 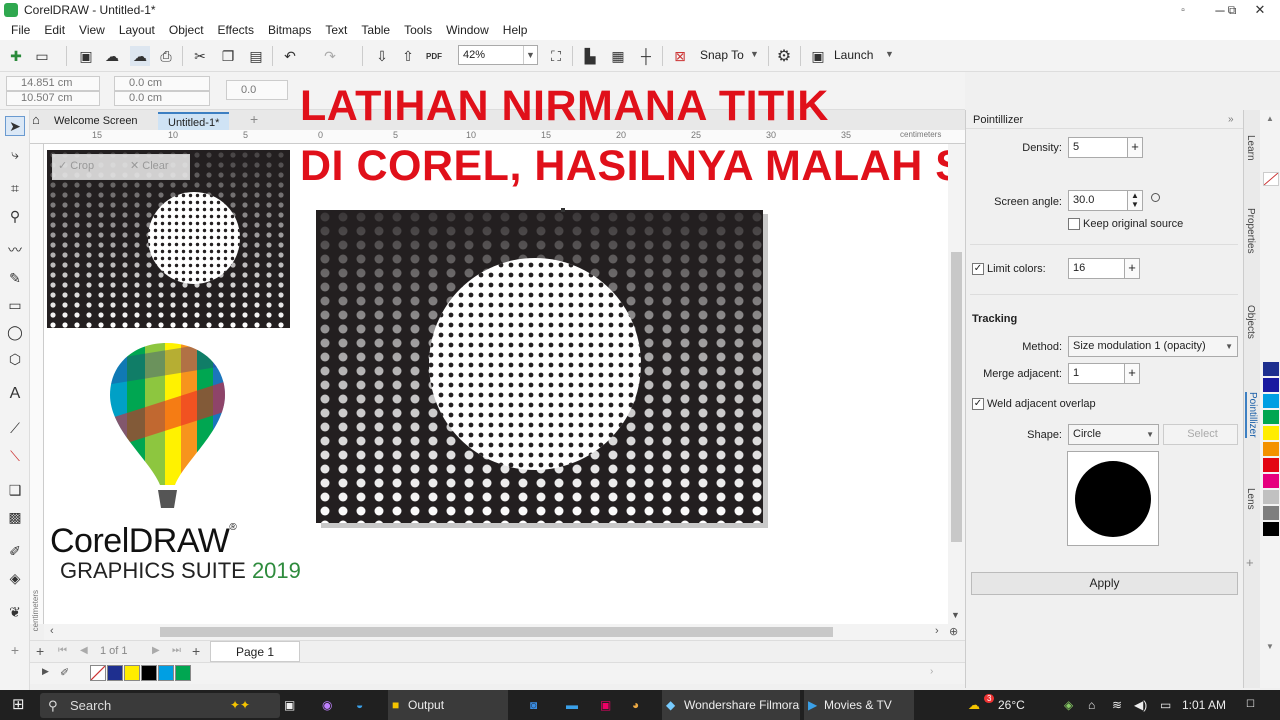 I want to click on rectangle-tool-icon: ▭, so click(x=15, y=305).